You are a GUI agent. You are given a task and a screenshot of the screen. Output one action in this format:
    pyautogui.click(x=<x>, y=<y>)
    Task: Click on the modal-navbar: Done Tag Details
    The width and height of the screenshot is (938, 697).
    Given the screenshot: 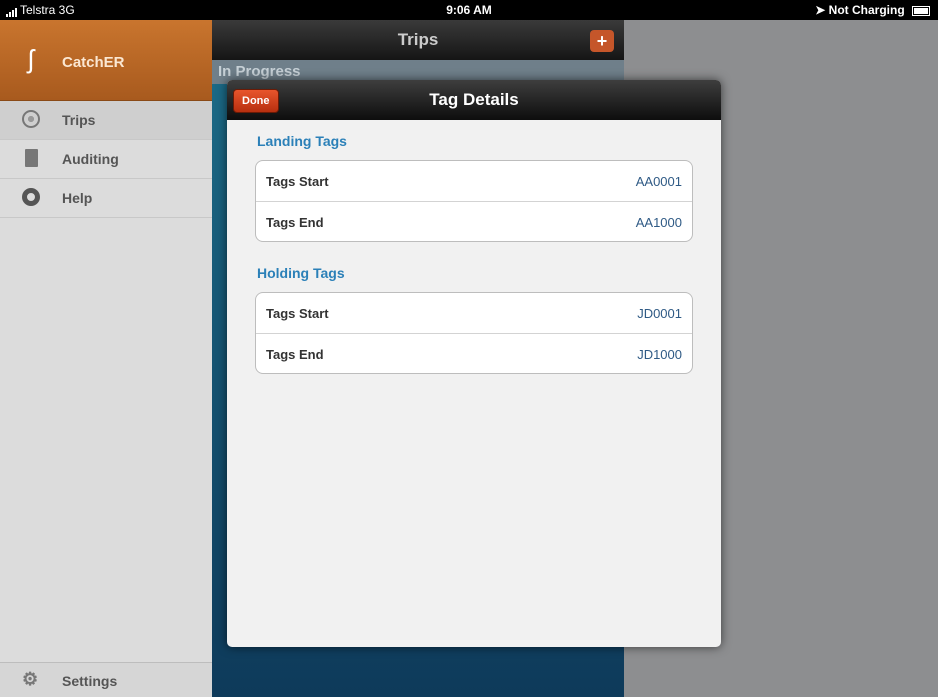 What is the action you would take?
    pyautogui.click(x=474, y=100)
    